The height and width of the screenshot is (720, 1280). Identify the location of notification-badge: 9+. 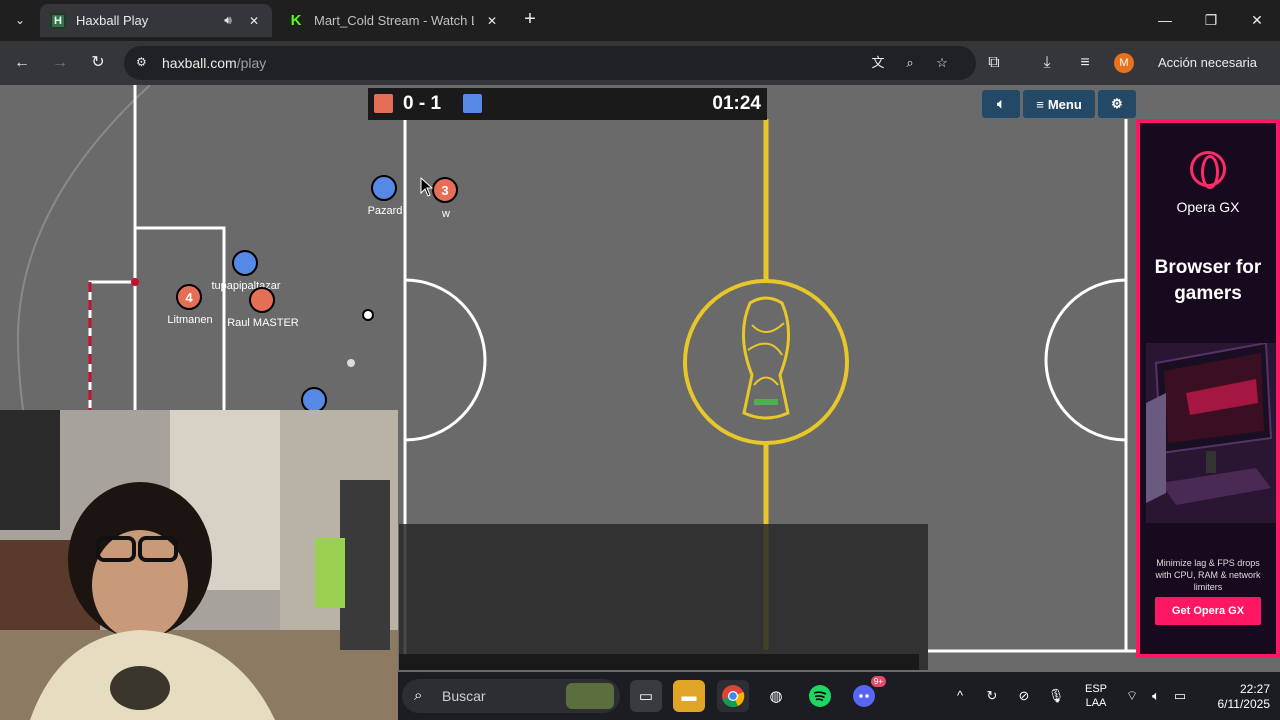
(878, 681).